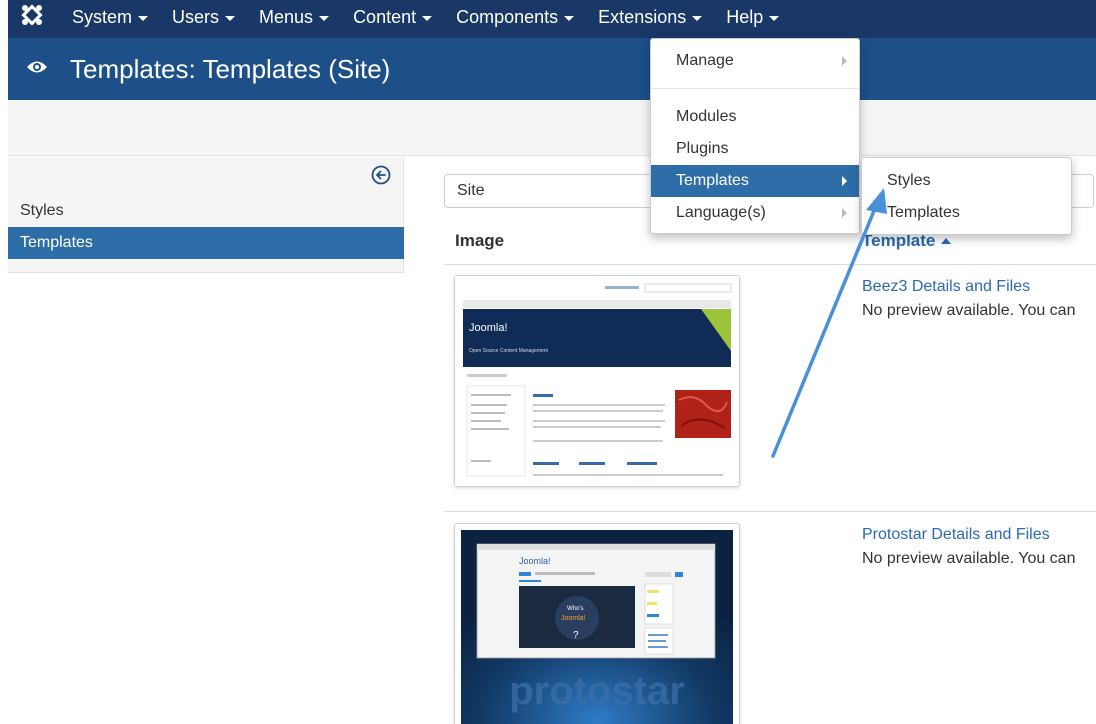 This screenshot has width=1096, height=724. I want to click on protostar-preview-image: Joomla! Who's Joomla! ? protostar, so click(597, 627).